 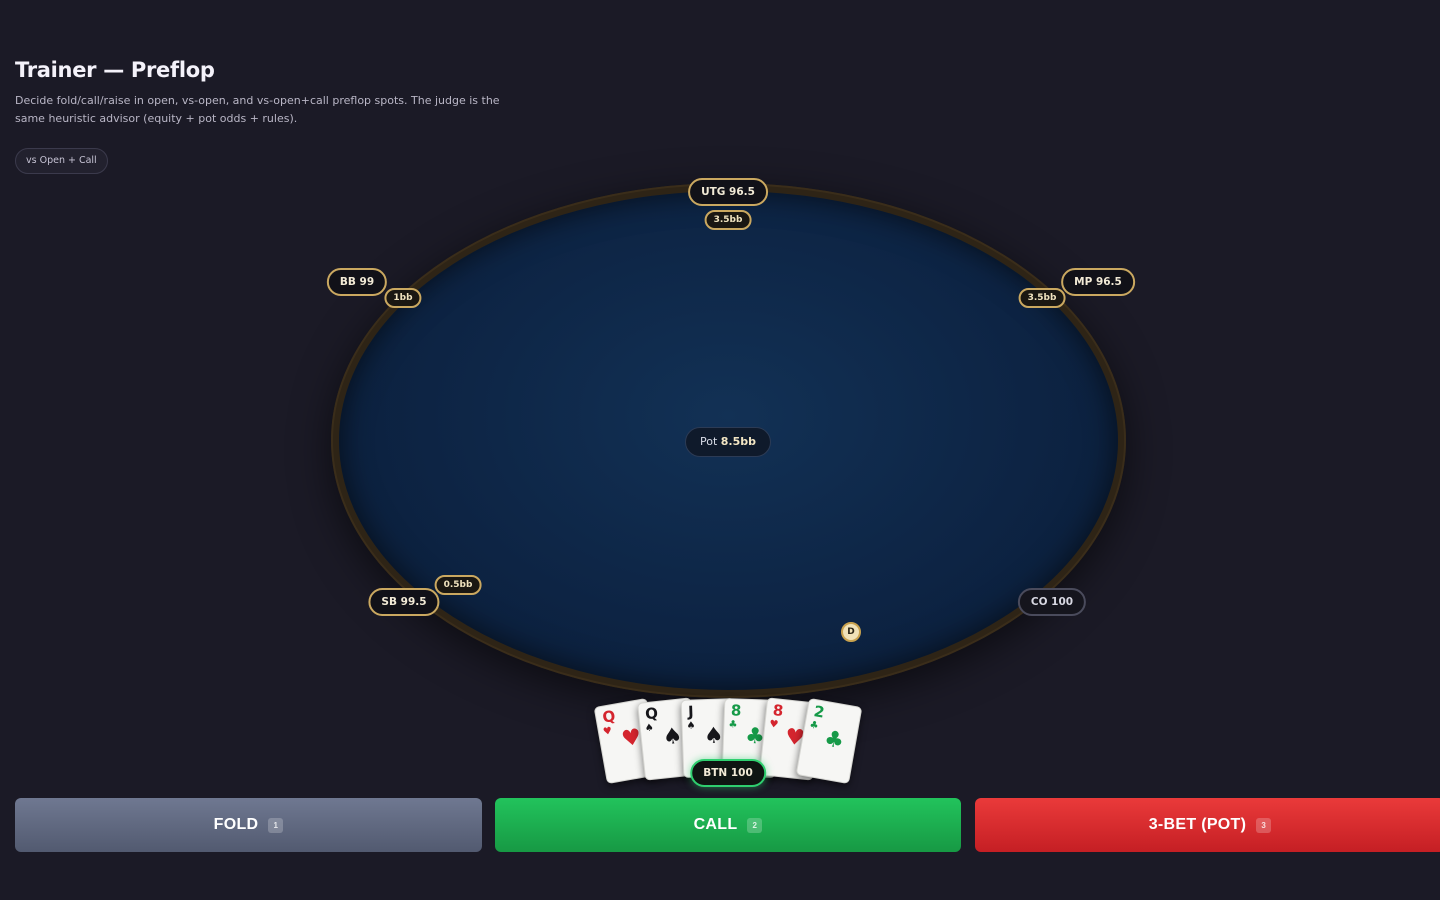 I want to click on card-rank: J, so click(x=690, y=711).